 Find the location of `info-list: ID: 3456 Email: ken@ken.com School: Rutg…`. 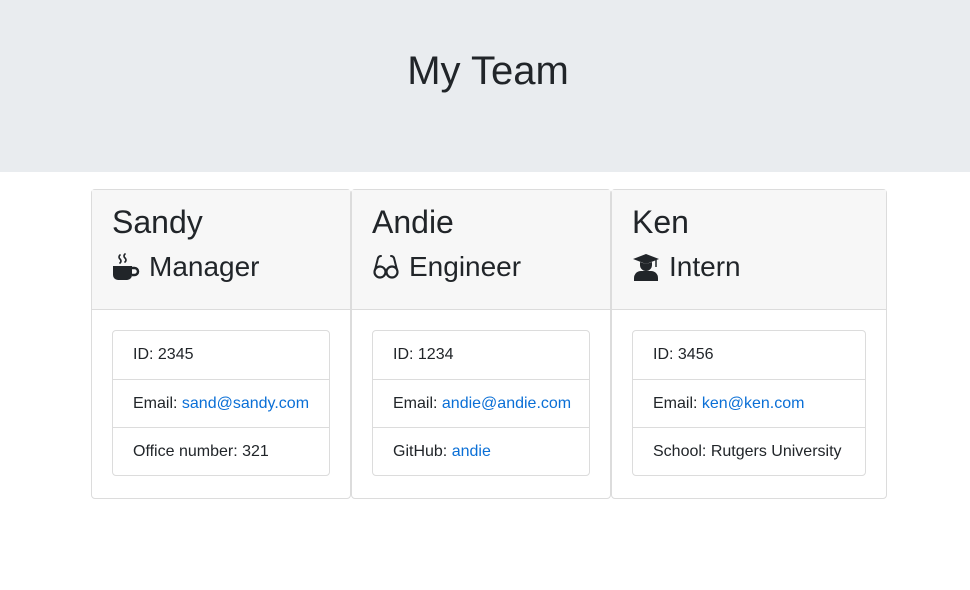

info-list: ID: 3456 Email: ken@ken.com School: Rutg… is located at coordinates (749, 403).